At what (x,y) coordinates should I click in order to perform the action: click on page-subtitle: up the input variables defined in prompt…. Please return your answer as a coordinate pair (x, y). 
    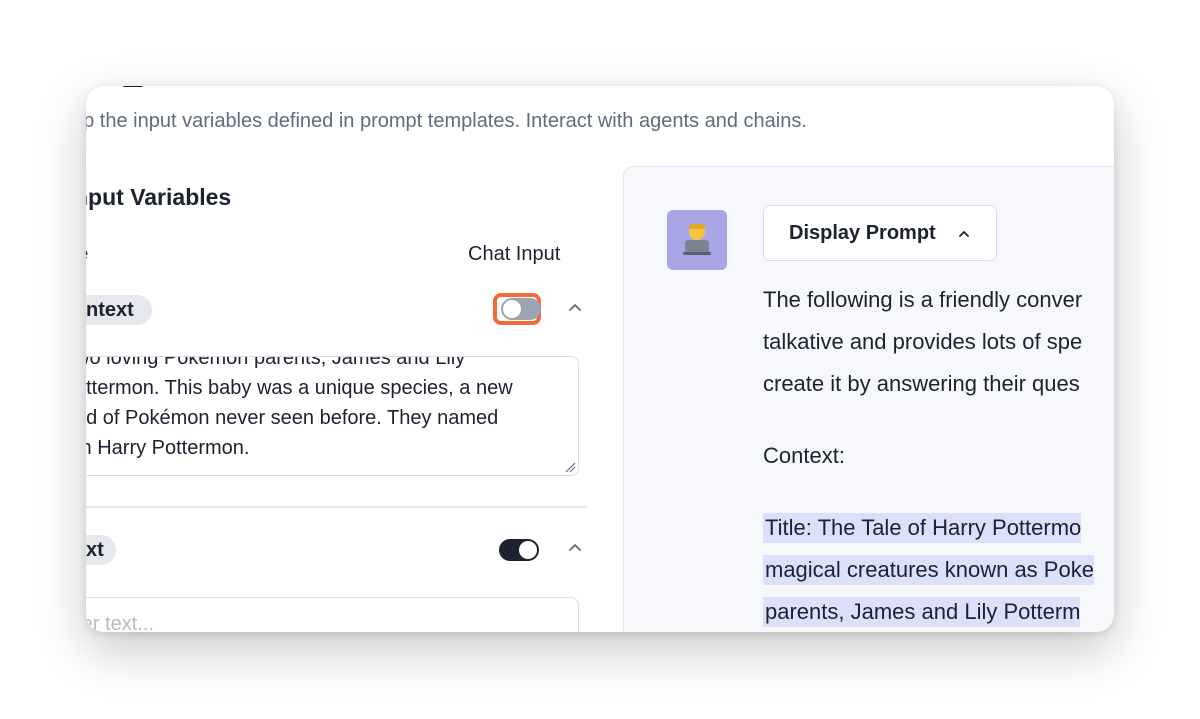
    Looking at the image, I should click on (446, 121).